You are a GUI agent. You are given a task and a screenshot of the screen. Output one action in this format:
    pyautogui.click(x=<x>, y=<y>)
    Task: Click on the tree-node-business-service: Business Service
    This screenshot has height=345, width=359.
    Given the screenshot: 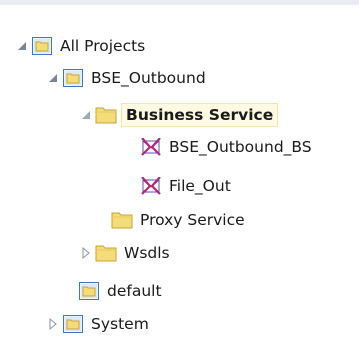 What is the action you would take?
    pyautogui.click(x=179, y=115)
    